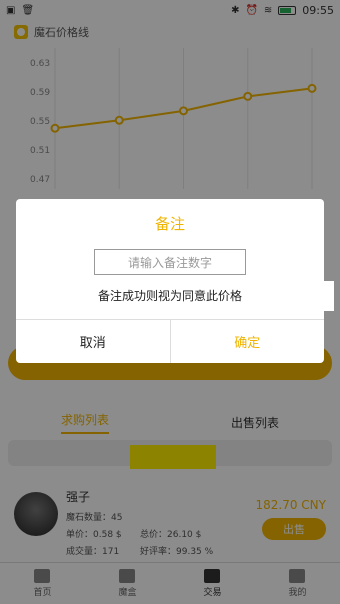 The height and width of the screenshot is (604, 340). Describe the element at coordinates (170, 262) in the screenshot. I see `remark-input: 请输入备注数字` at that location.